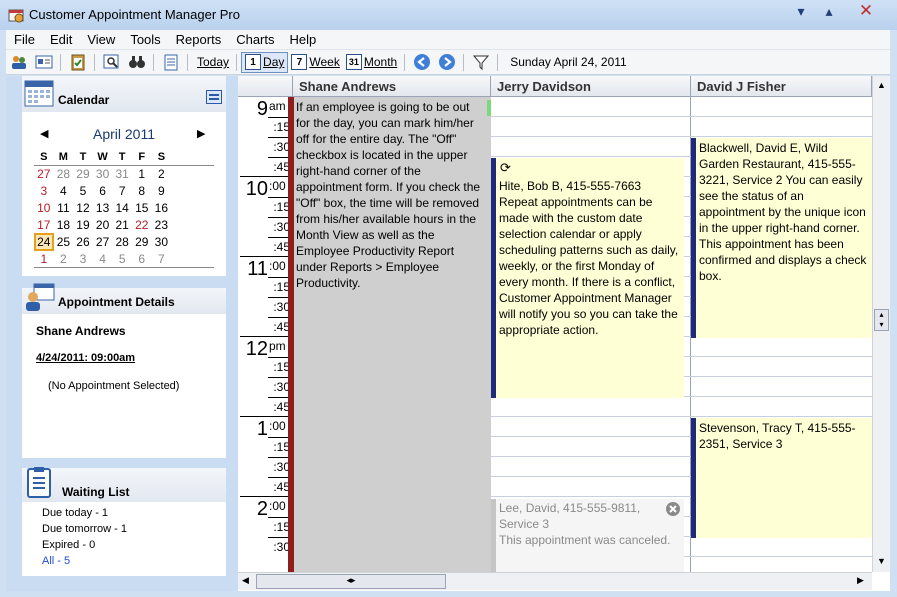  Describe the element at coordinates (866, 10) in the screenshot. I see `close-icon: ✕` at that location.